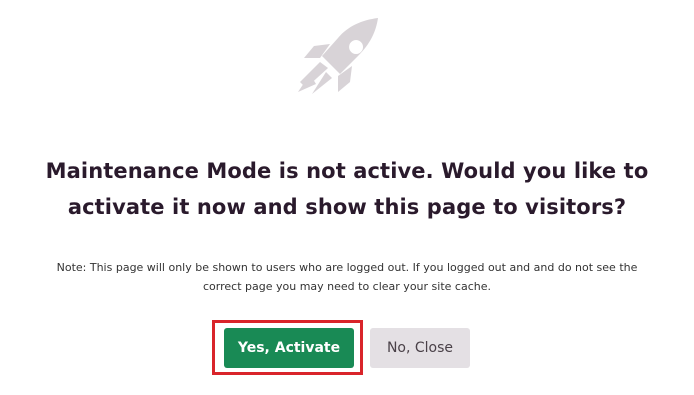 This screenshot has width=694, height=395. I want to click on activate-button: Yes, Activate, so click(289, 348).